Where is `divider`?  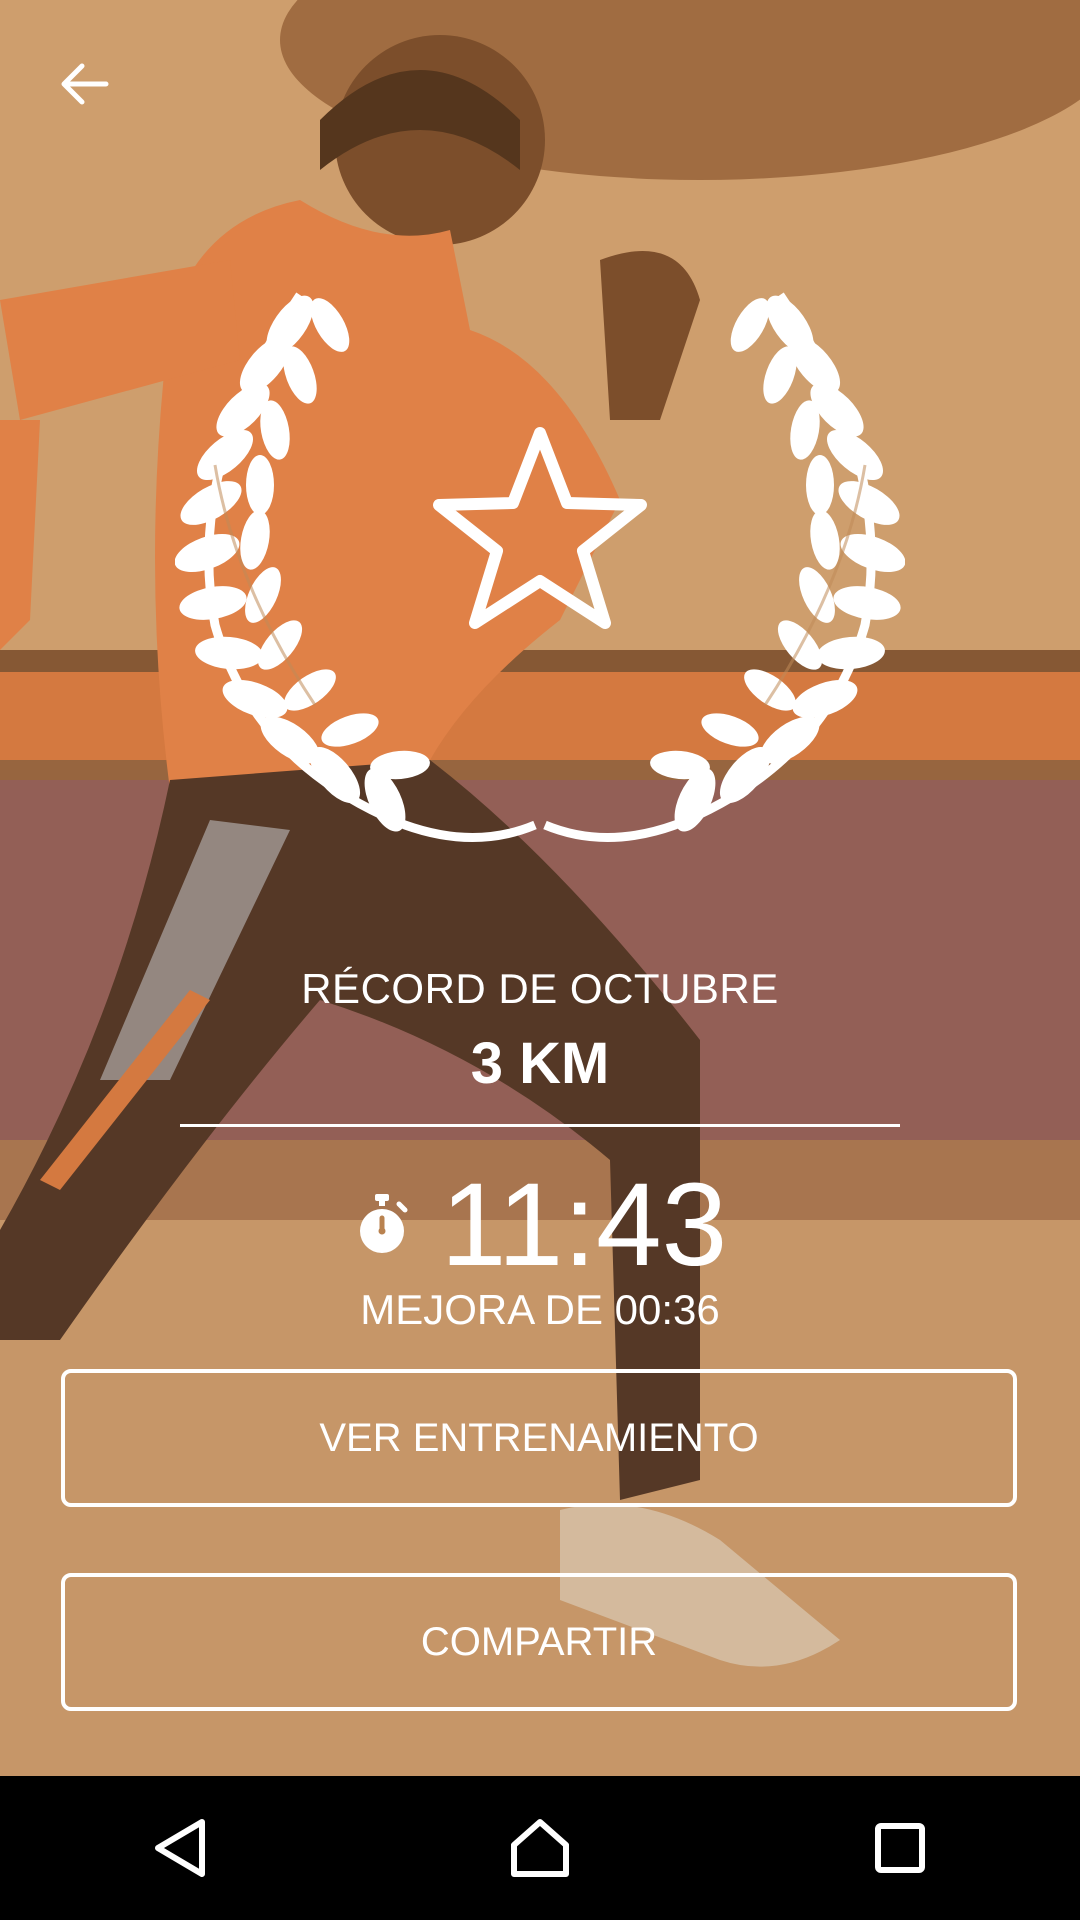
divider is located at coordinates (540, 1125).